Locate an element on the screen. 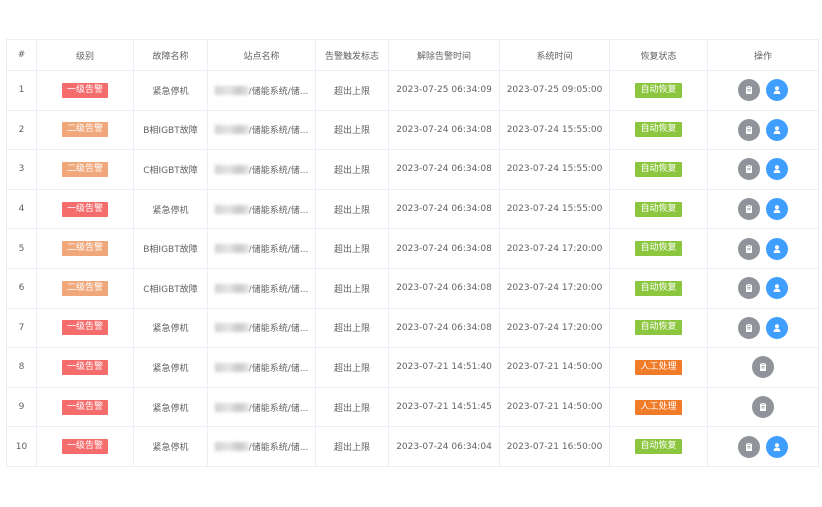 The height and width of the screenshot is (507, 822). cell-index: 2 is located at coordinates (21, 130).